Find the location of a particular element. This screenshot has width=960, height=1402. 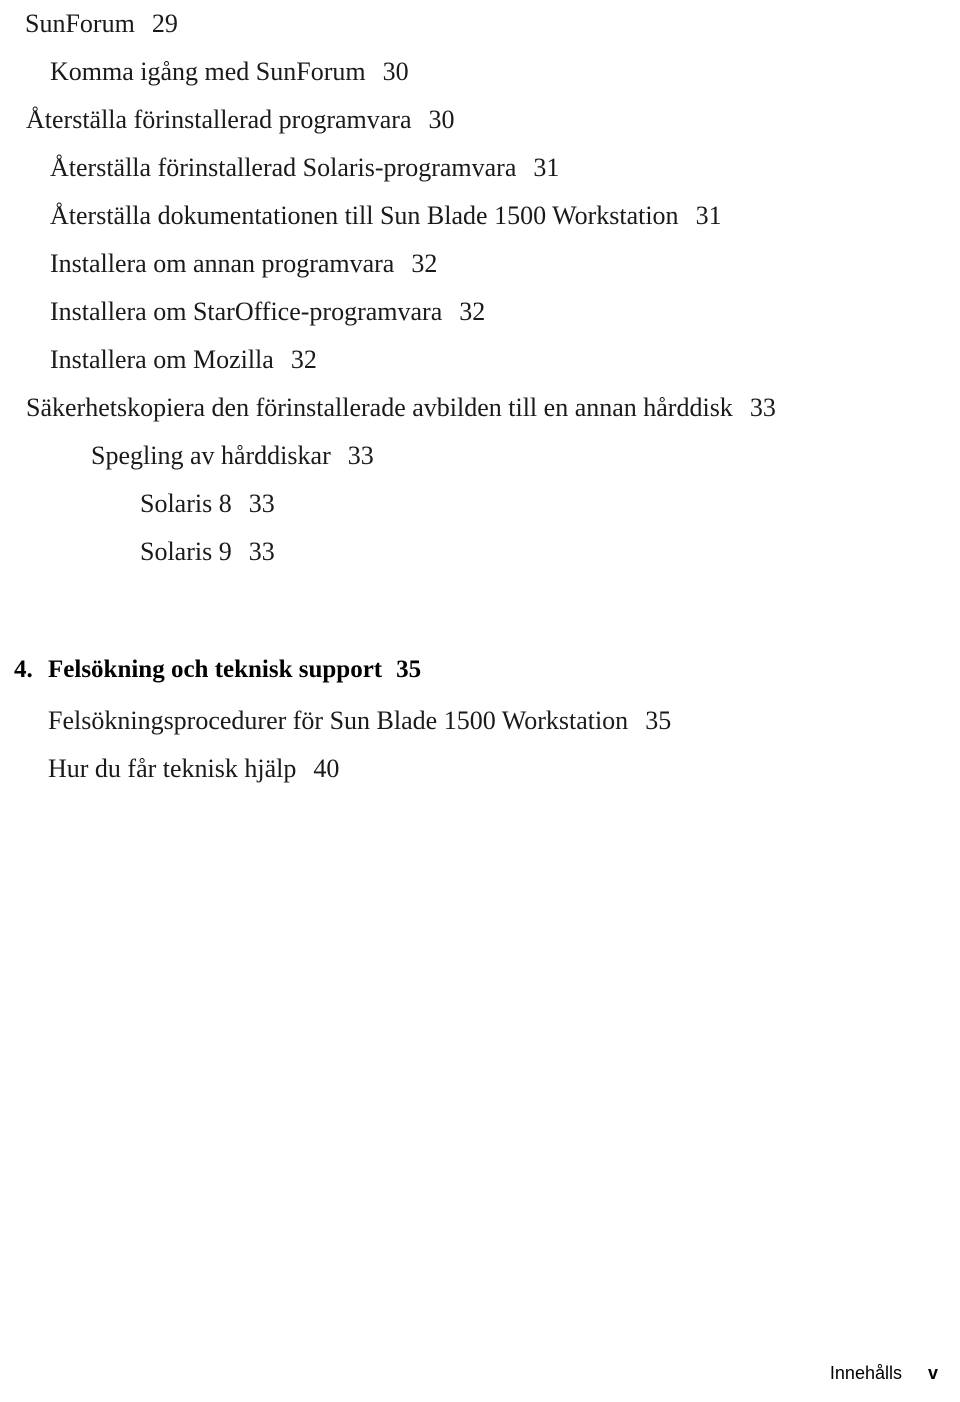

toc-entry: Solaris 9 33 is located at coordinates (480, 552).